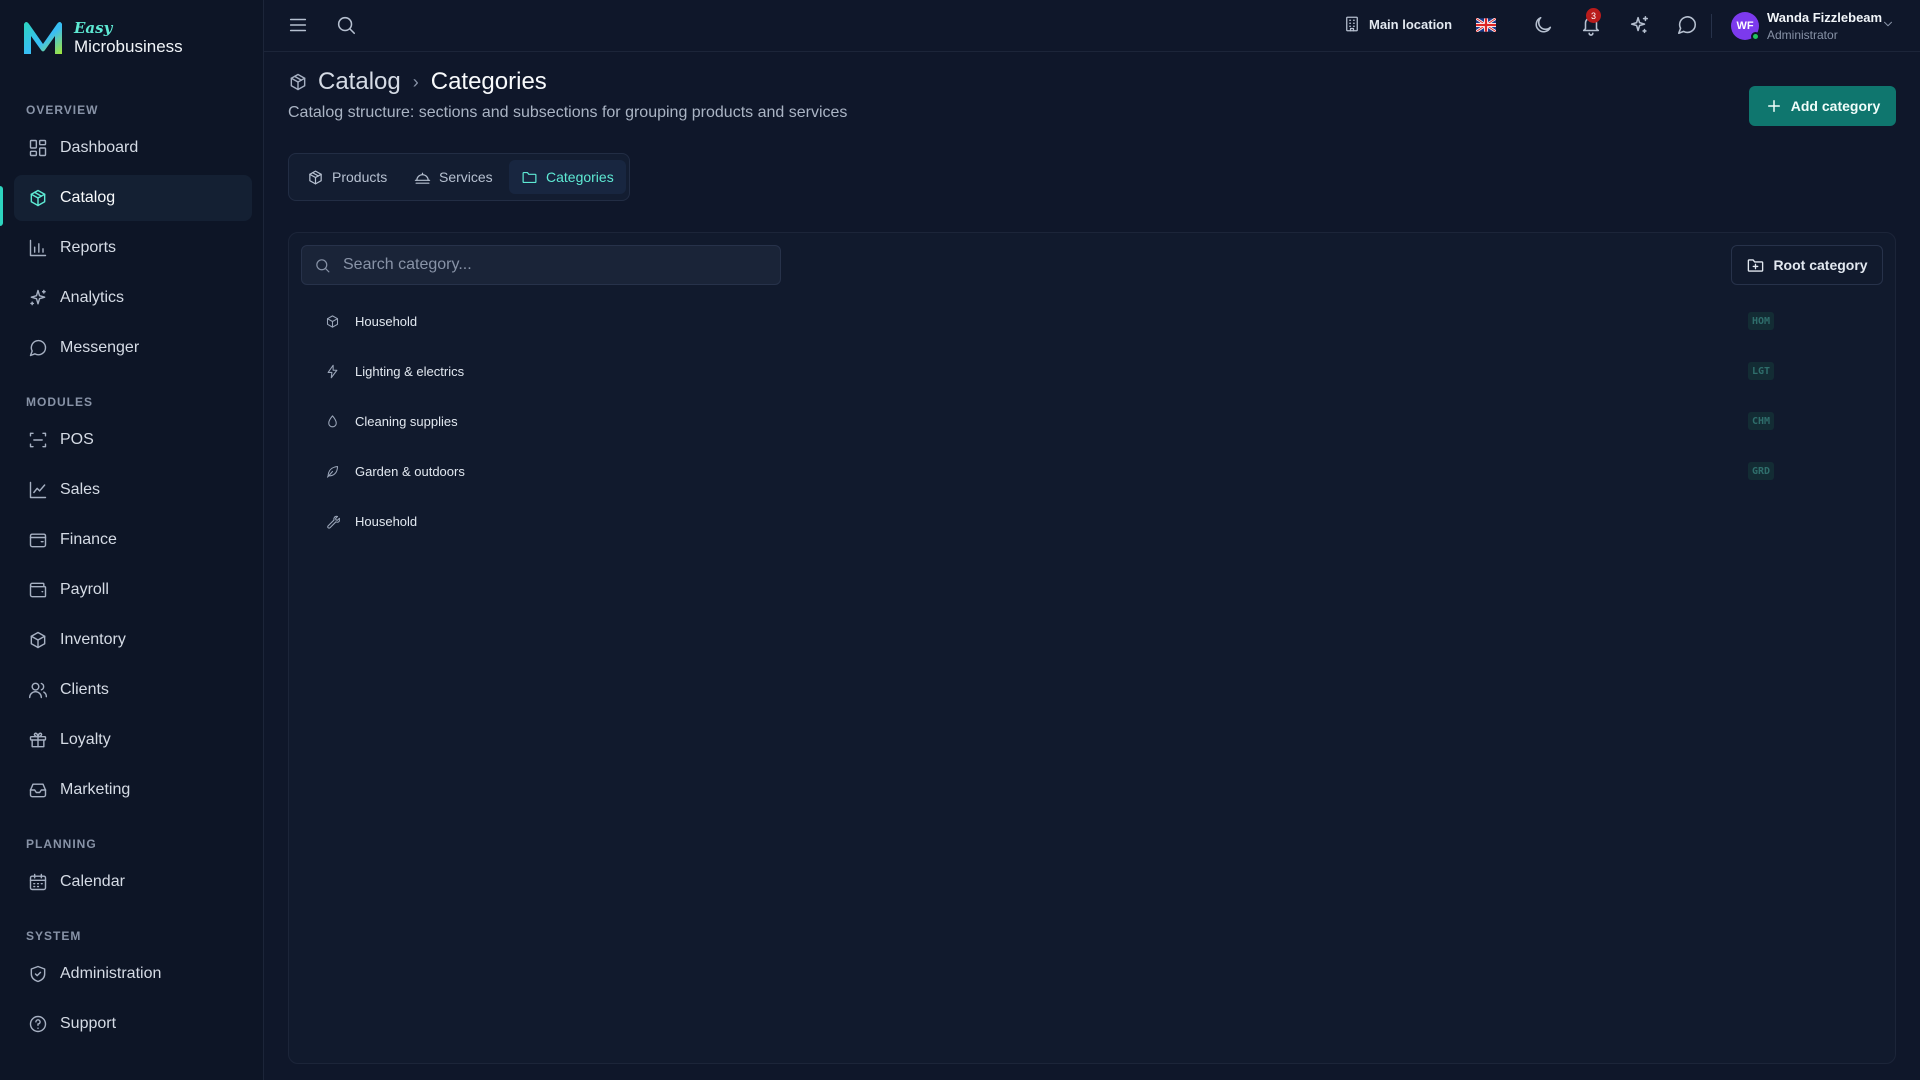  Describe the element at coordinates (561, 265) in the screenshot. I see `search-input` at that location.